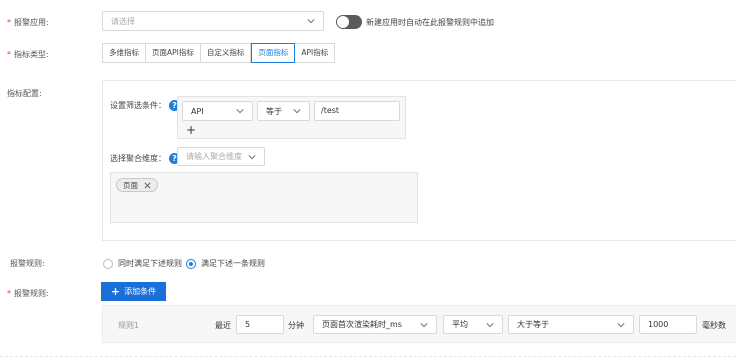 Image resolution: width=736 pixels, height=359 pixels. What do you see at coordinates (226, 53) in the screenshot?
I see `tab-custom: 自定义指标` at bounding box center [226, 53].